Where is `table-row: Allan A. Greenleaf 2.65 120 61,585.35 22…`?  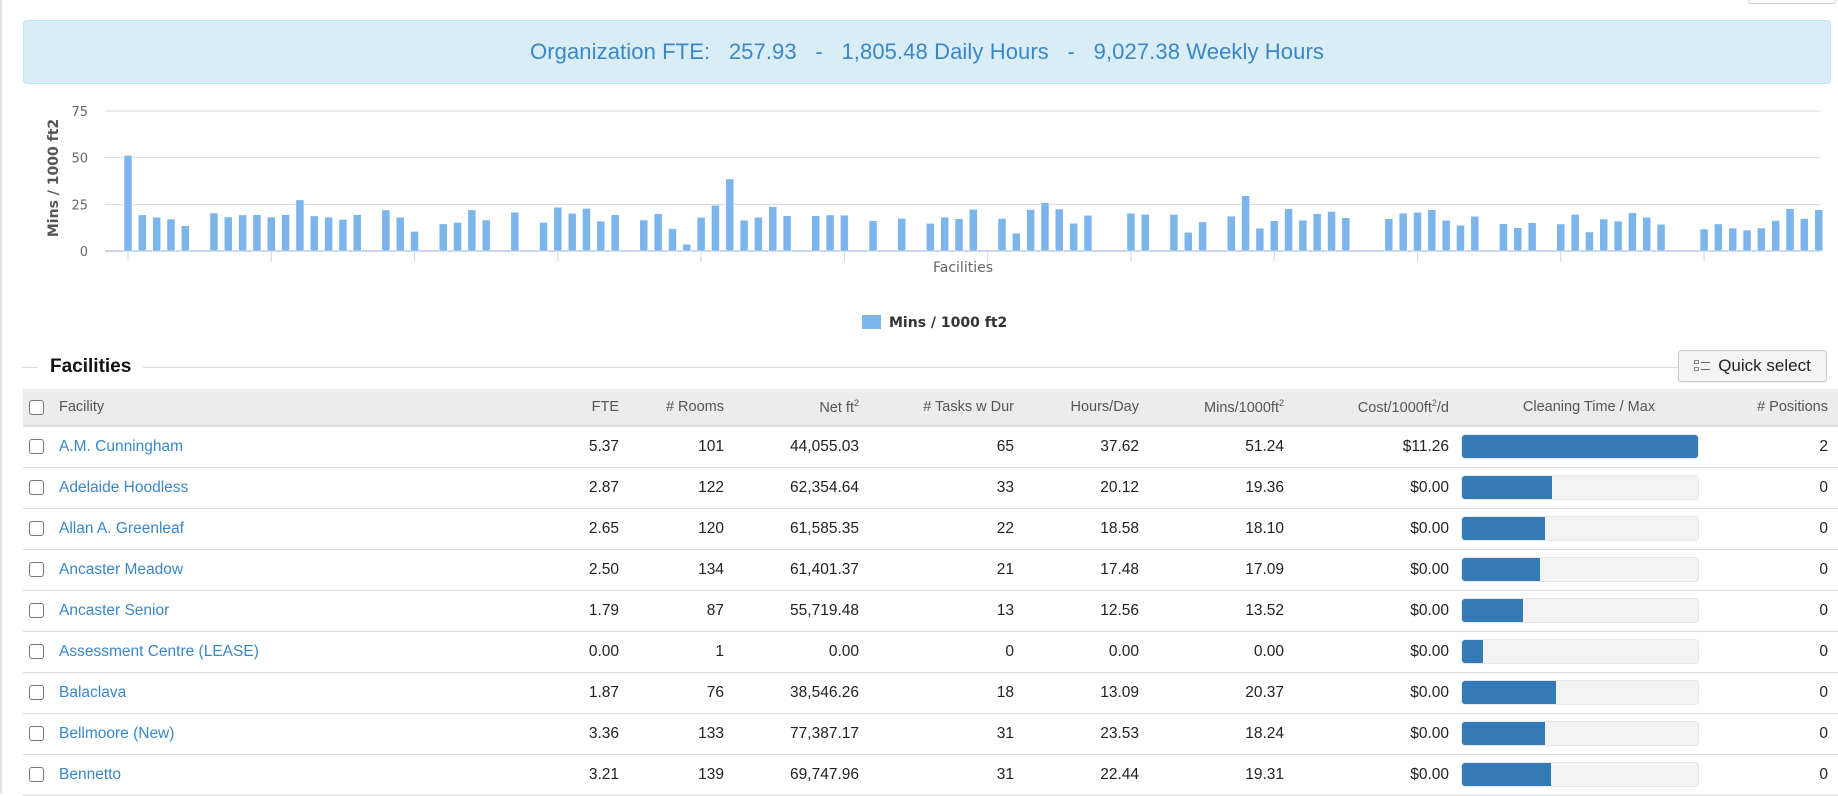 table-row: Allan A. Greenleaf 2.65 120 61,585.35 22… is located at coordinates (930, 528).